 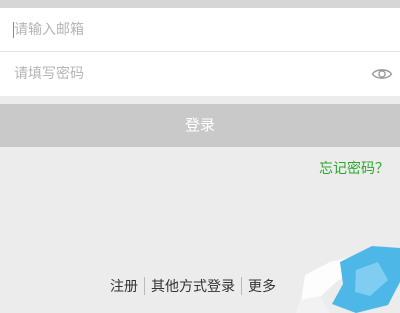 What do you see at coordinates (187, 29) in the screenshot?
I see `email-input` at bounding box center [187, 29].